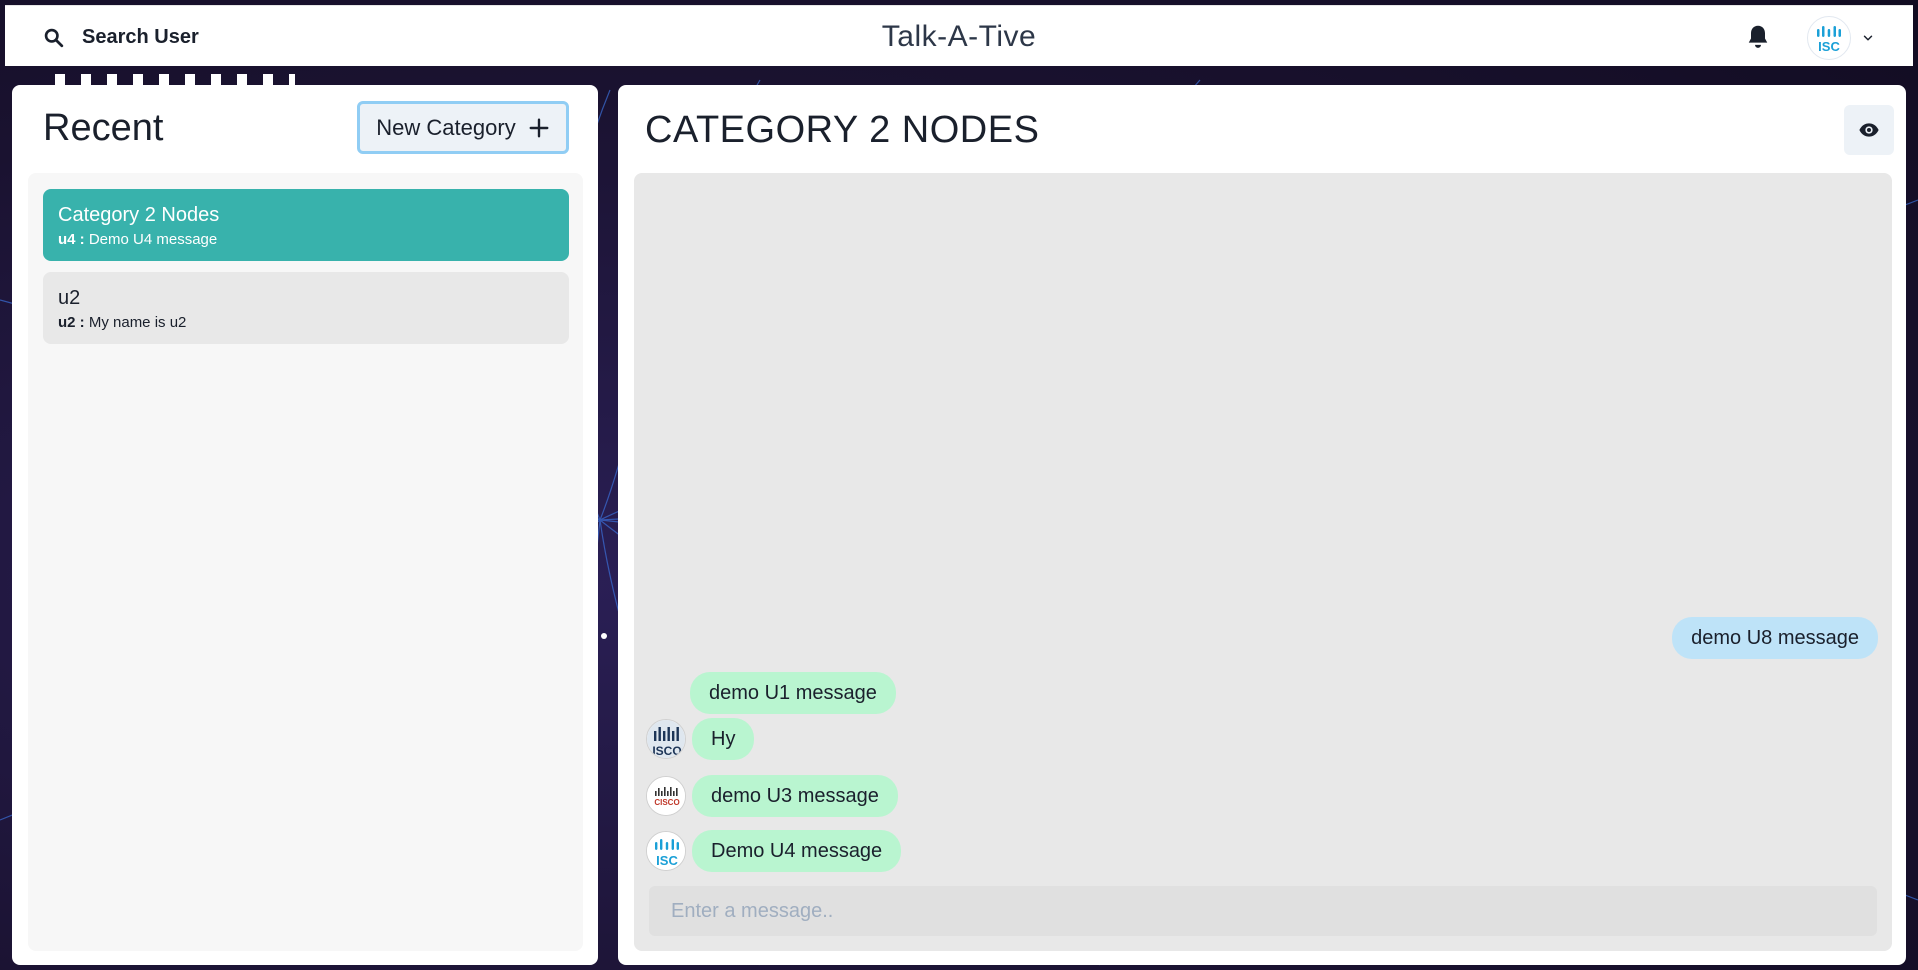 The width and height of the screenshot is (1918, 970). Describe the element at coordinates (139, 215) in the screenshot. I see `chat-name: Category 2 Nodes` at that location.